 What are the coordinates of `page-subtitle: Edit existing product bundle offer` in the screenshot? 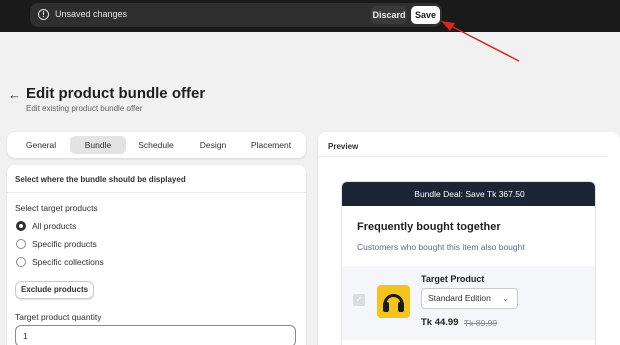 It's located at (84, 108).